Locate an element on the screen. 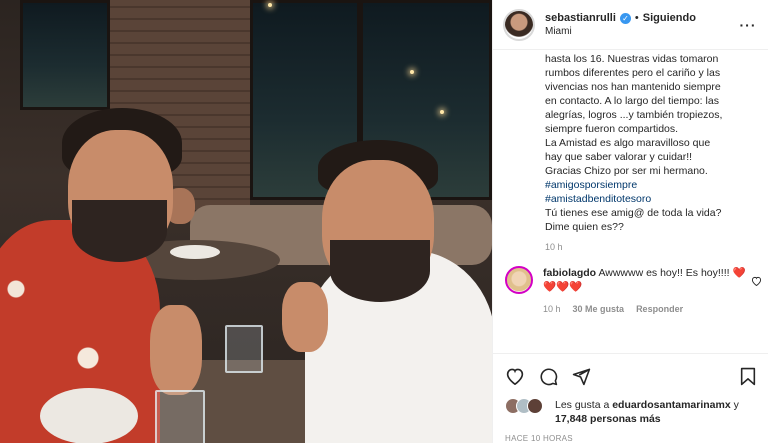 The width and height of the screenshot is (768, 443). post-timestamp: HACE 10 HORAS is located at coordinates (630, 438).